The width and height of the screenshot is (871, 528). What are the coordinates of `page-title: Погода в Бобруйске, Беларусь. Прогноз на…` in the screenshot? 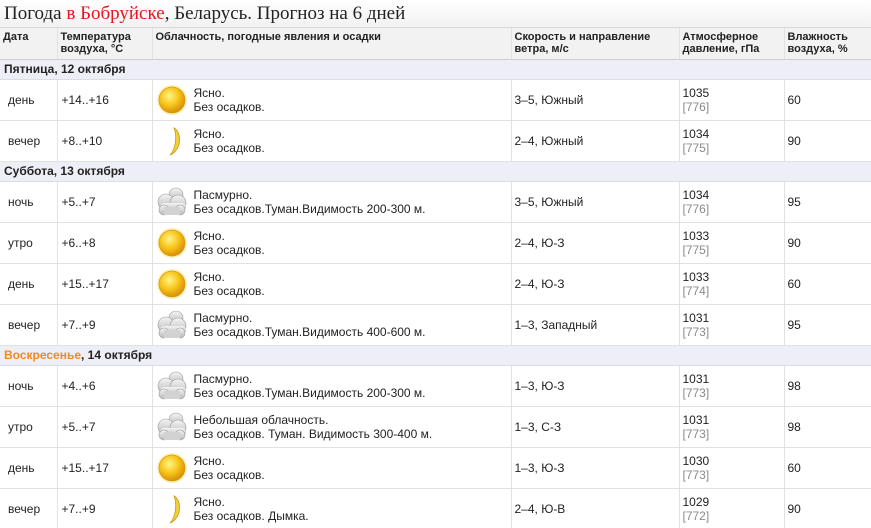 It's located at (435, 14).